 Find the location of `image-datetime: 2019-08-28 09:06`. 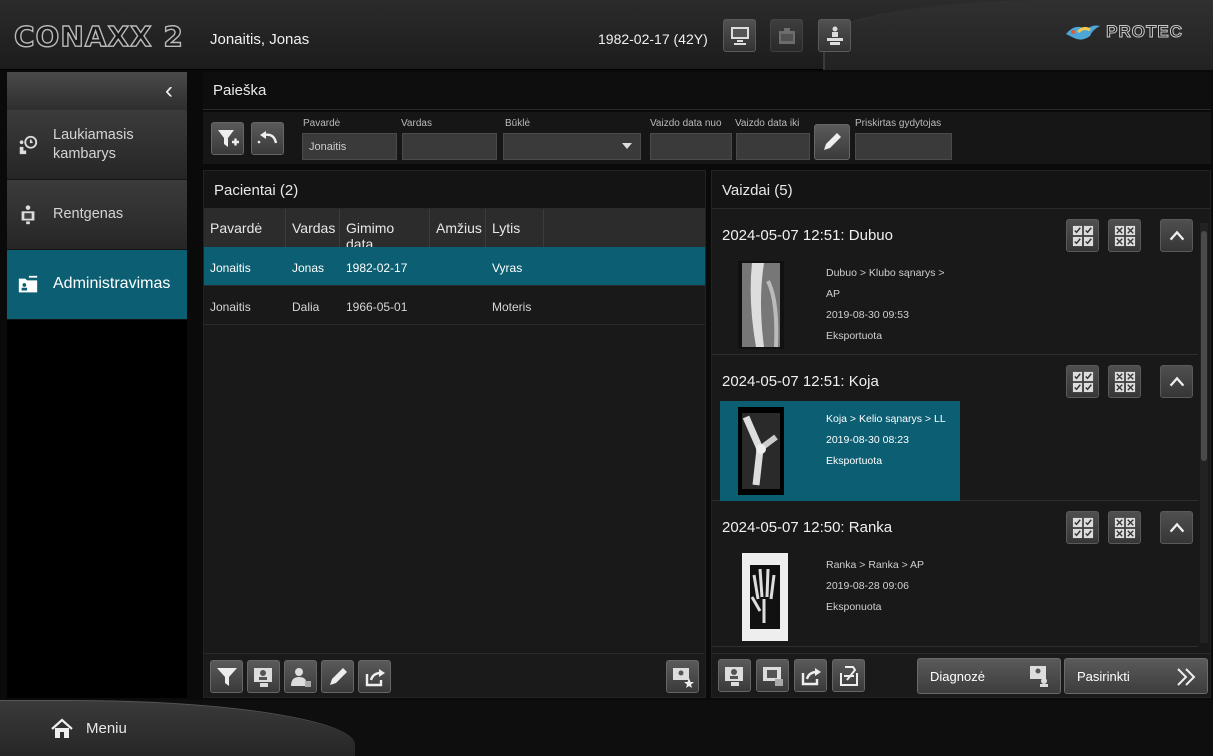

image-datetime: 2019-08-28 09:06 is located at coordinates (867, 586).